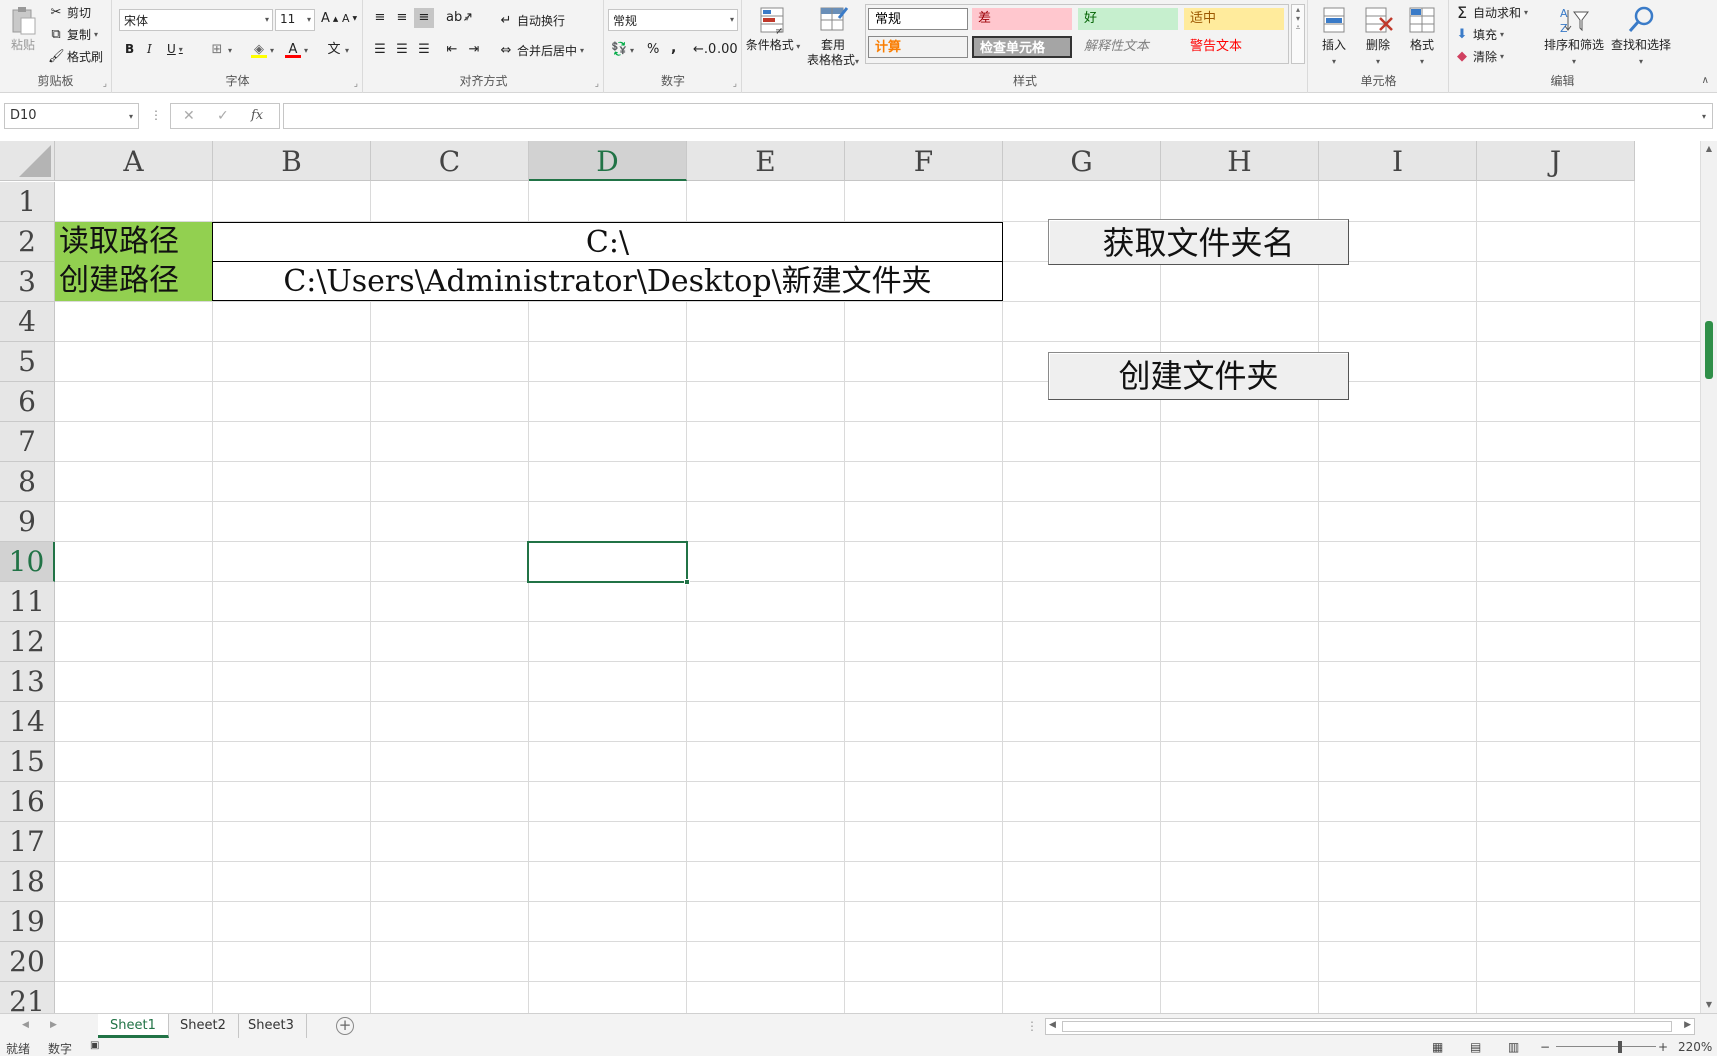 The image size is (1717, 1056). I want to click on create-folder-button: 创建文件夹, so click(1198, 376).